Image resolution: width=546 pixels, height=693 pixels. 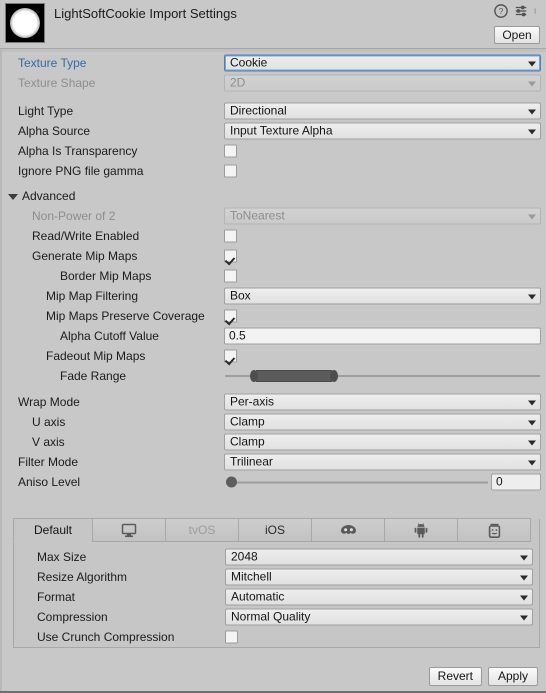 I want to click on compression-dropdown: Normal Quality, so click(x=379, y=617).